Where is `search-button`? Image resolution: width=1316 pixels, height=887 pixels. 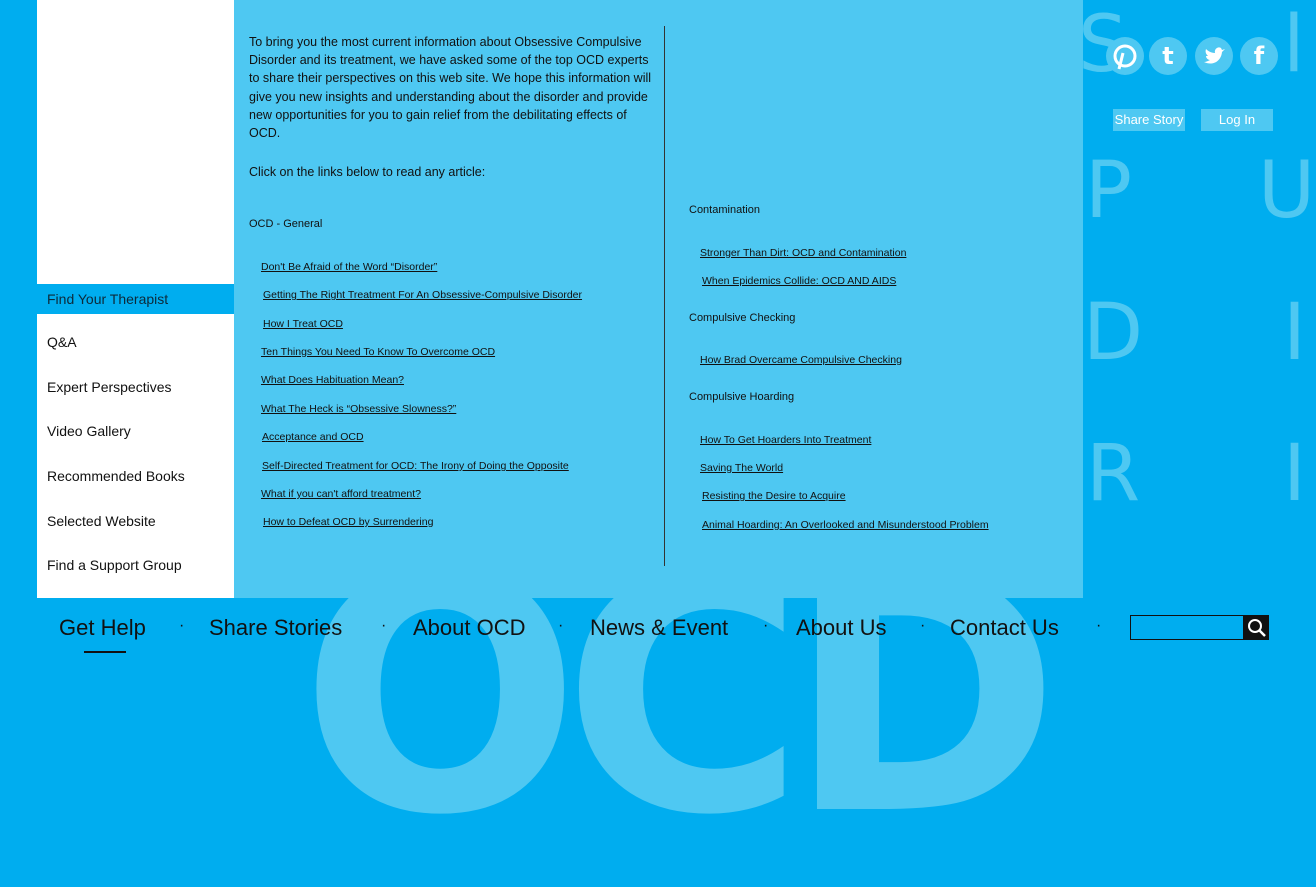
search-button is located at coordinates (1256, 627).